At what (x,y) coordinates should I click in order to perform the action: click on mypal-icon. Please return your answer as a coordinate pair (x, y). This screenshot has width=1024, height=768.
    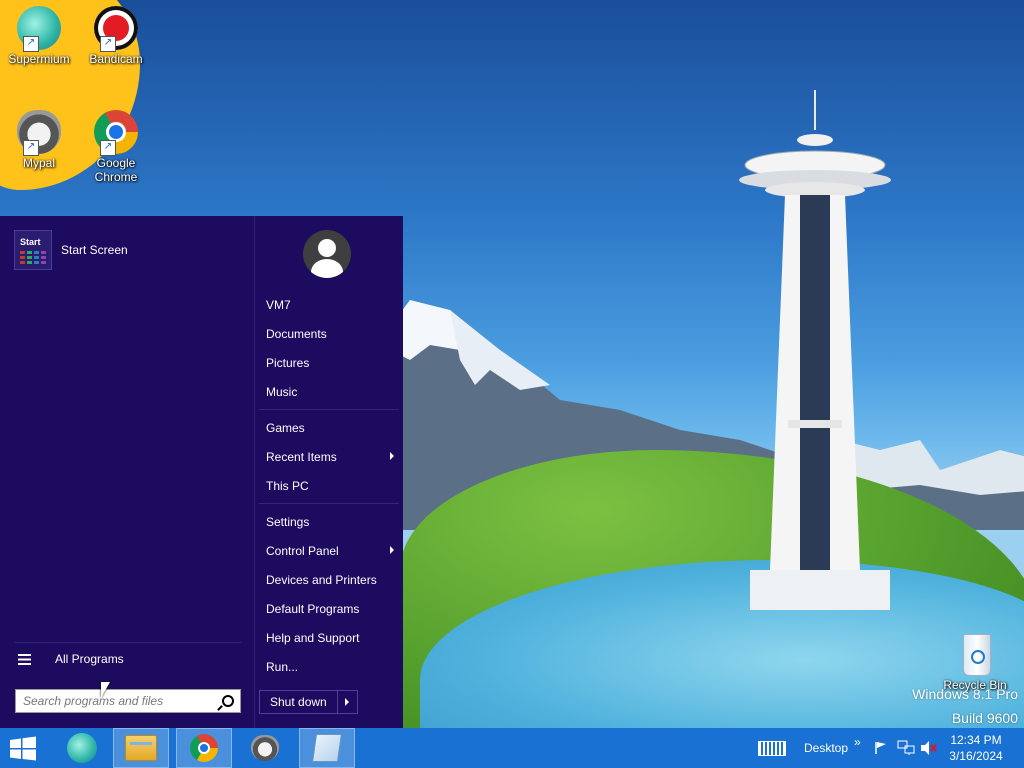
    Looking at the image, I should click on (265, 748).